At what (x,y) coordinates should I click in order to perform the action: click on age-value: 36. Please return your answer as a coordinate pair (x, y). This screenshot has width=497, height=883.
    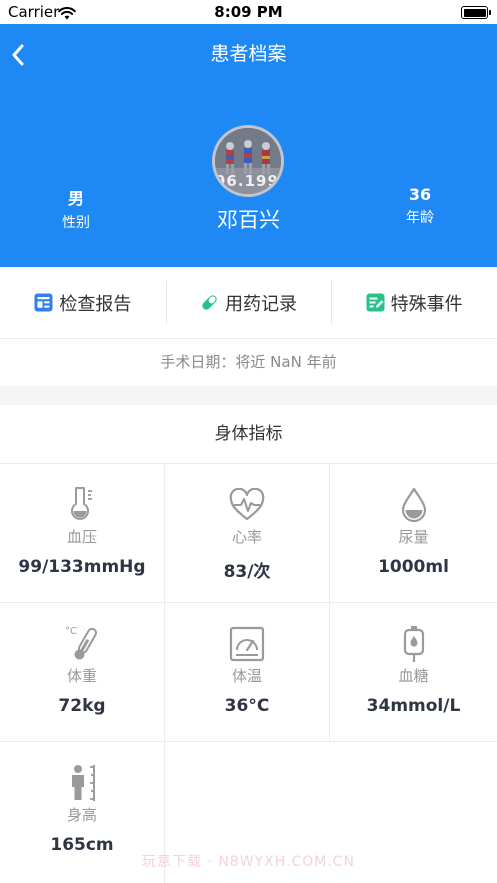
    Looking at the image, I should click on (420, 194).